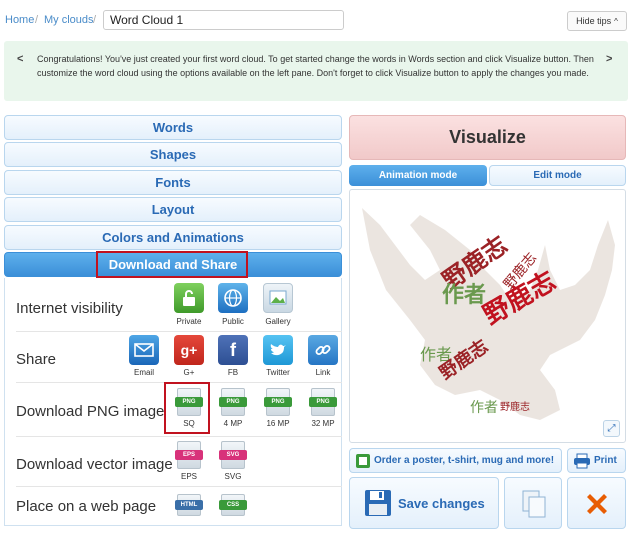  Describe the element at coordinates (323, 423) in the screenshot. I see `png-32mp-caption: 32 MP` at that location.